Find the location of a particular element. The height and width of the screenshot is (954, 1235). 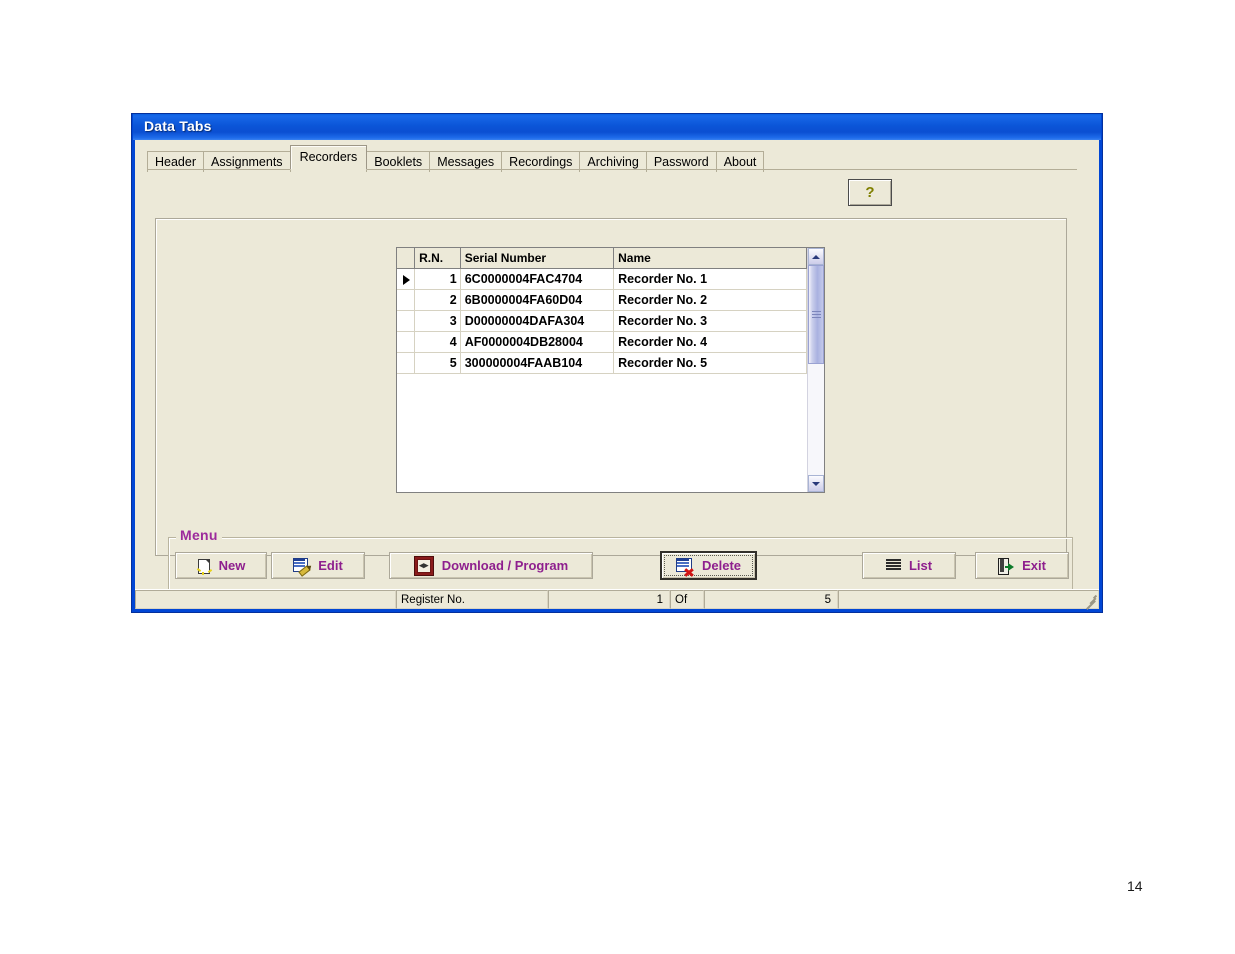

scroll-up-button is located at coordinates (816, 256).